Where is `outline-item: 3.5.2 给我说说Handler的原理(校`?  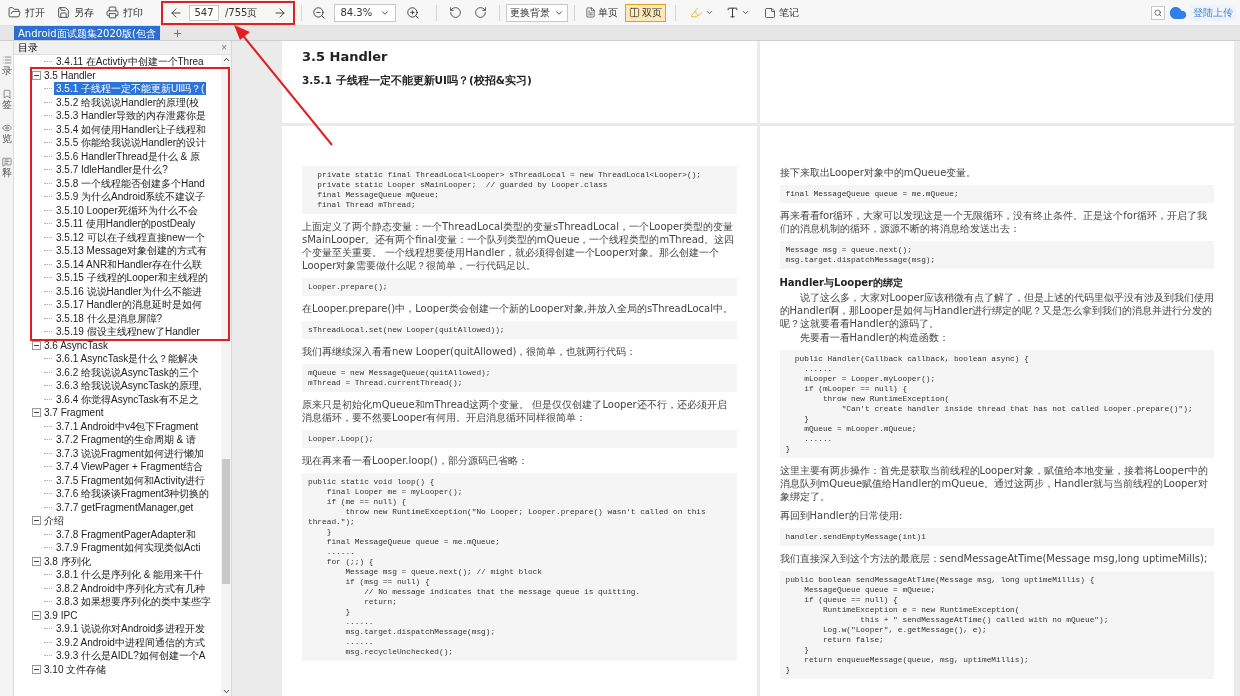 outline-item: 3.5.2 给我说说Handler的原理(校 is located at coordinates (128, 102).